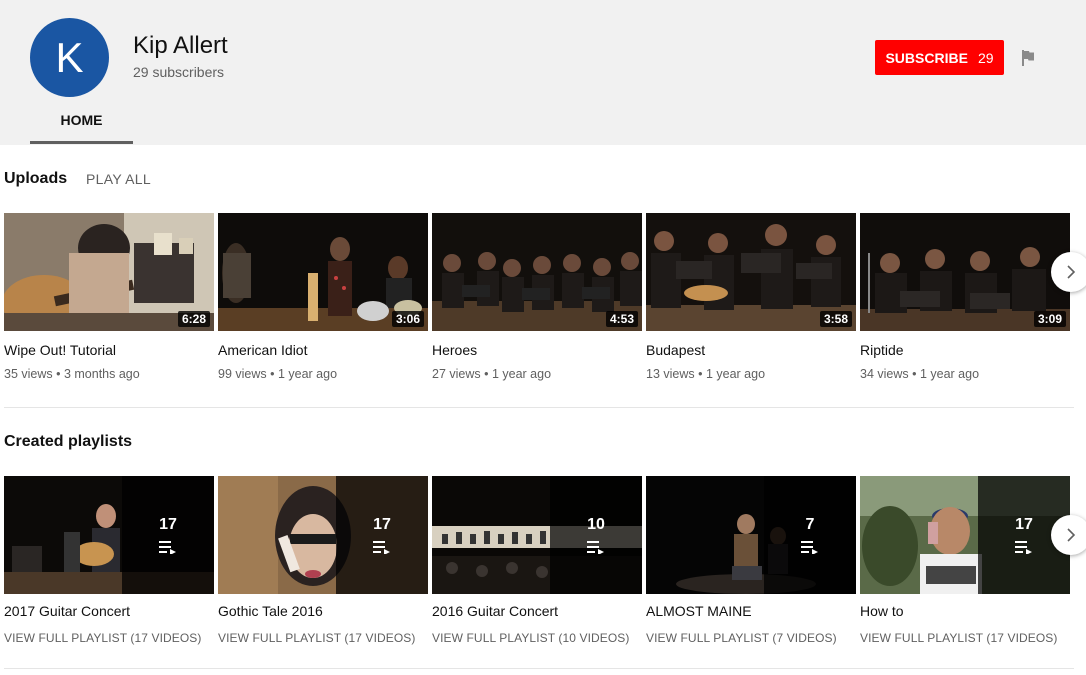 This screenshot has height=675, width=1086. Describe the element at coordinates (751, 535) in the screenshot. I see `playlist-thumbnail: 7` at that location.